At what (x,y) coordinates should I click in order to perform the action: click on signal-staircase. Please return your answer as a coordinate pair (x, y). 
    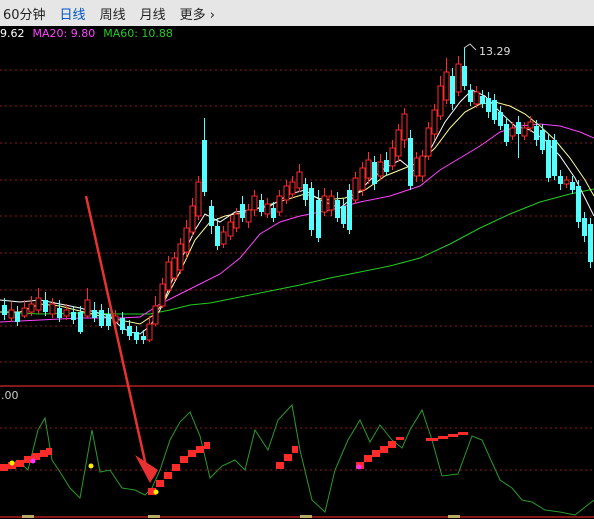
    Looking at the image, I should click on (234, 463).